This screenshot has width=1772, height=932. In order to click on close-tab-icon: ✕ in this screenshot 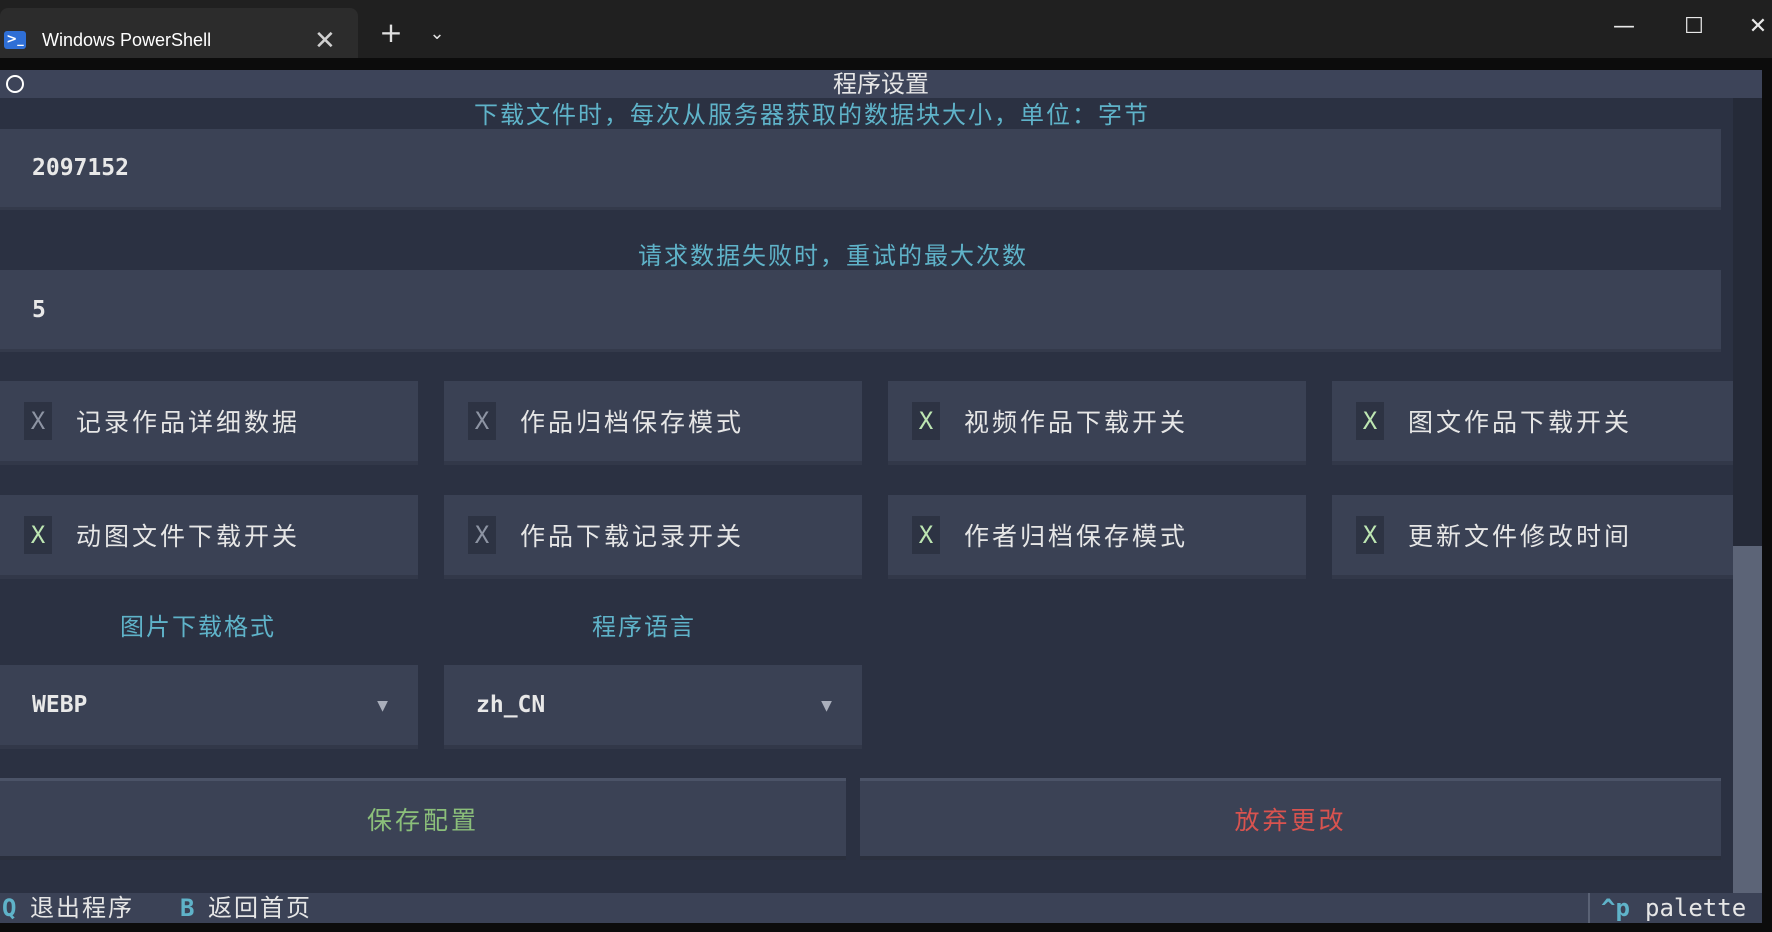, I will do `click(325, 41)`.